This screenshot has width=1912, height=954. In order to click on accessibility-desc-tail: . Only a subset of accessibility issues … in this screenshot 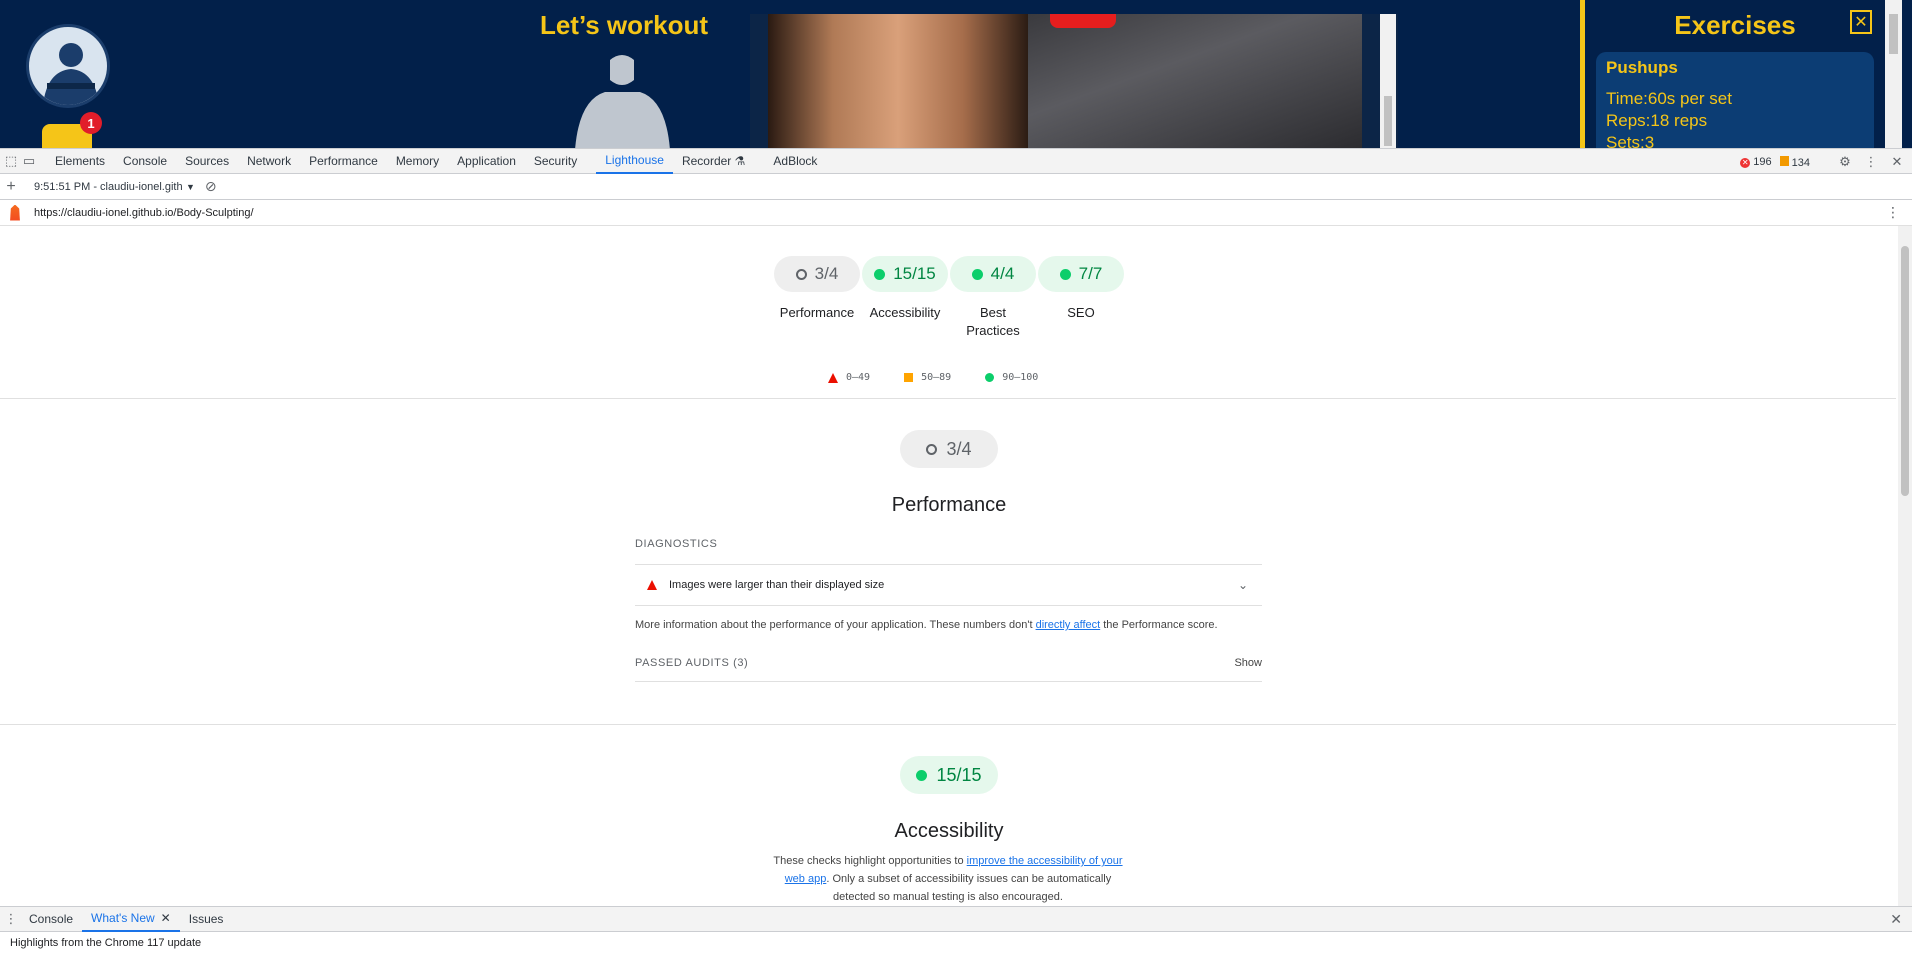, I will do `click(969, 888)`.